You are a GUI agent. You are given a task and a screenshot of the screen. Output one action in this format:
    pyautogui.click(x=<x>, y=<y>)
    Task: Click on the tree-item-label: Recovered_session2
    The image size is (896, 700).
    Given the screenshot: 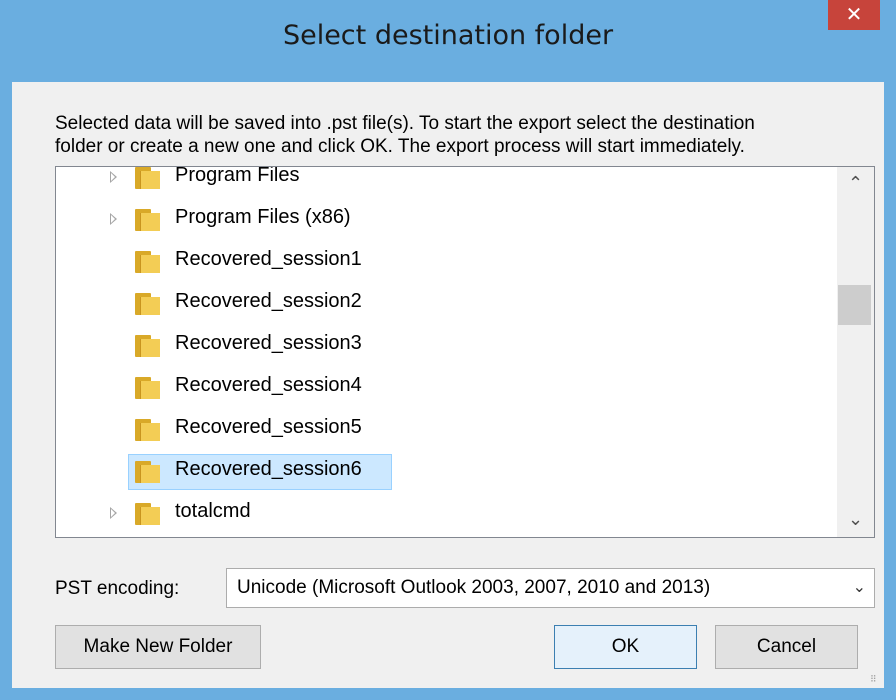 What is the action you would take?
    pyautogui.click(x=268, y=301)
    